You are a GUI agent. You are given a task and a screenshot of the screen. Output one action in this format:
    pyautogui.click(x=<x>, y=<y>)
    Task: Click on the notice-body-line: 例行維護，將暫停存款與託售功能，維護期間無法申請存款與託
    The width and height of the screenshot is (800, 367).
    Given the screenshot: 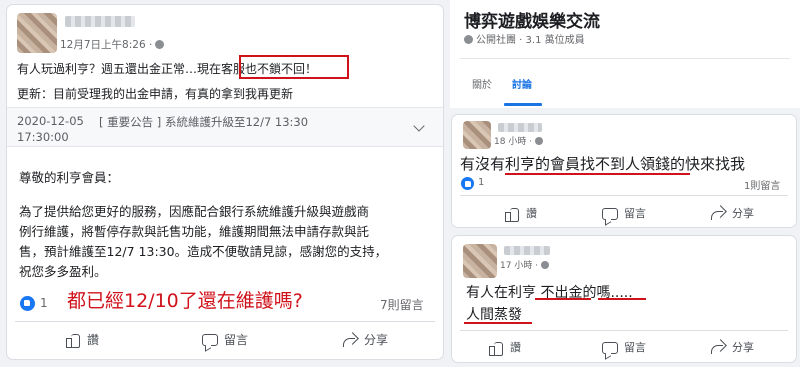 What is the action you would take?
    pyautogui.click(x=194, y=231)
    